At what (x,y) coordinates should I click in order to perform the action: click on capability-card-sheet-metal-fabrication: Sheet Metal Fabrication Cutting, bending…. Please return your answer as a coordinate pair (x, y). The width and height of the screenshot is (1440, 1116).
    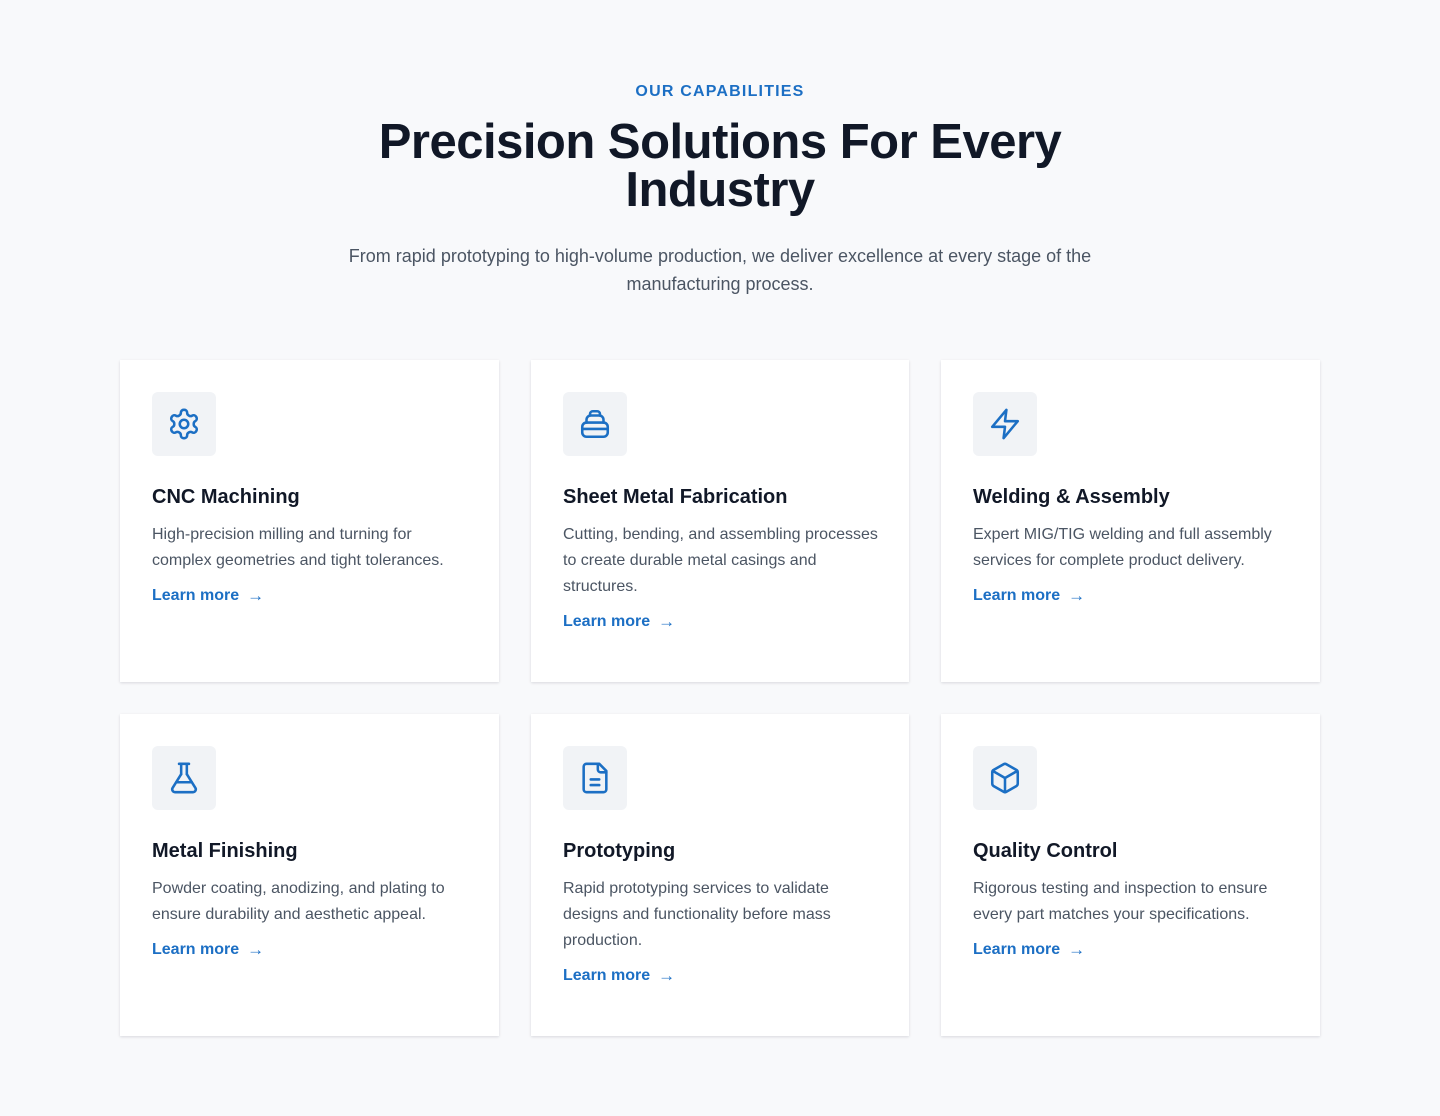
    Looking at the image, I should click on (720, 521).